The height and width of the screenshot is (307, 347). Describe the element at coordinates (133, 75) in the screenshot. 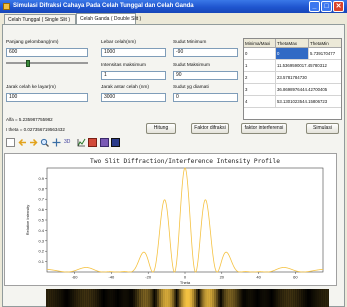

I see `max-intensity-field: 1` at that location.